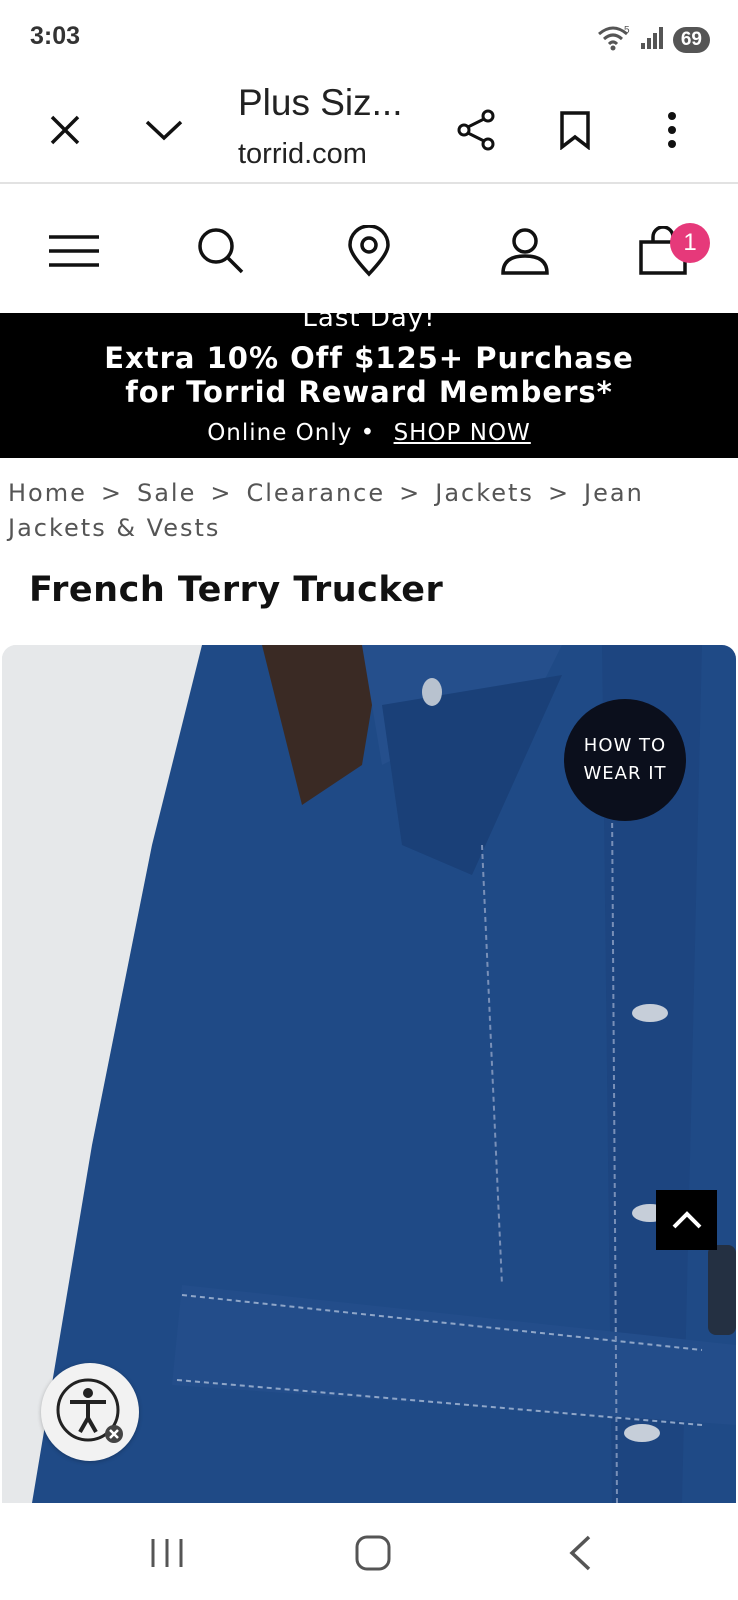 The height and width of the screenshot is (1600, 738). Describe the element at coordinates (369, 39) in the screenshot. I see `status-bar: 3:03 5 69` at that location.